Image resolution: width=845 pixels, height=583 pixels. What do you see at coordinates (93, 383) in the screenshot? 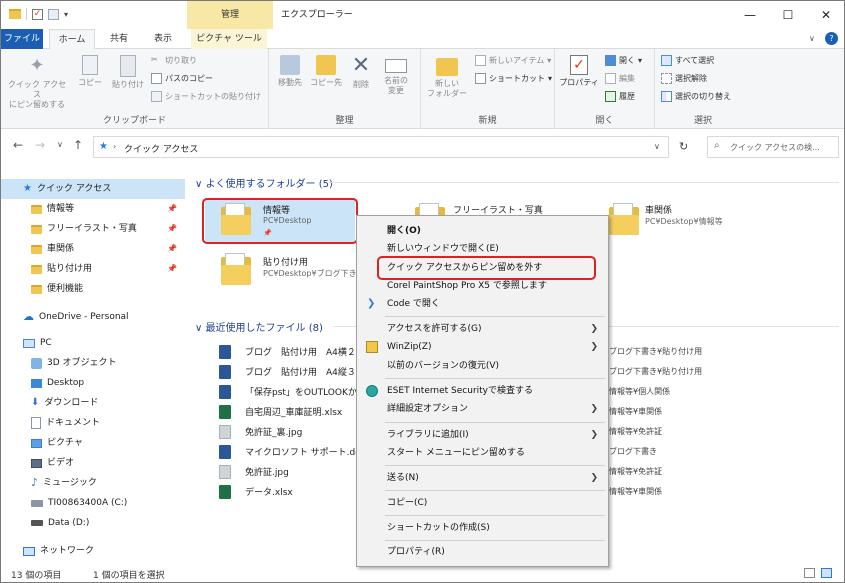
I see `nav-pc-item: Desktop` at bounding box center [93, 383].